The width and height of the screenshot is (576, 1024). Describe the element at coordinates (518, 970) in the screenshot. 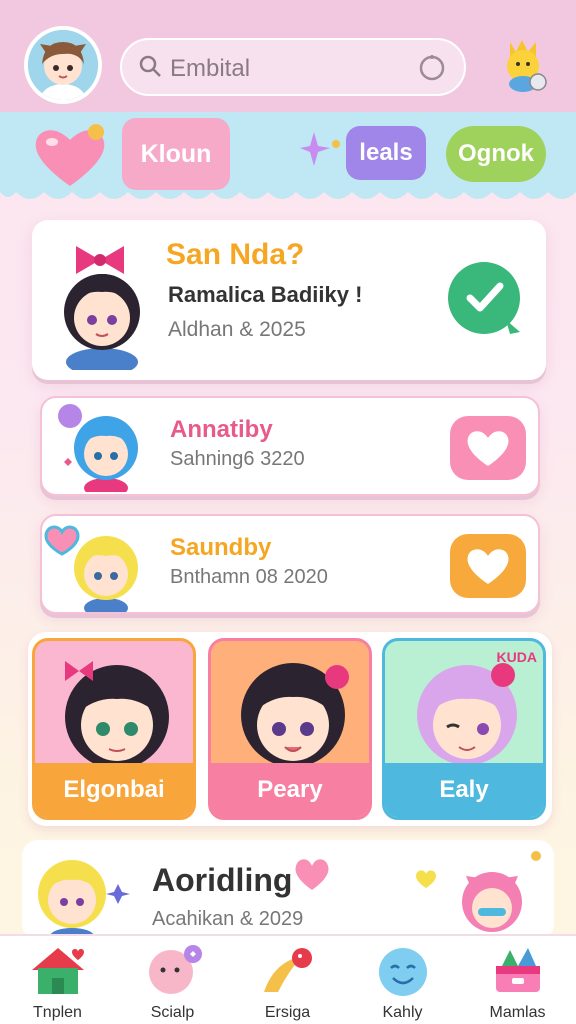

I see `gift-box-icon` at that location.